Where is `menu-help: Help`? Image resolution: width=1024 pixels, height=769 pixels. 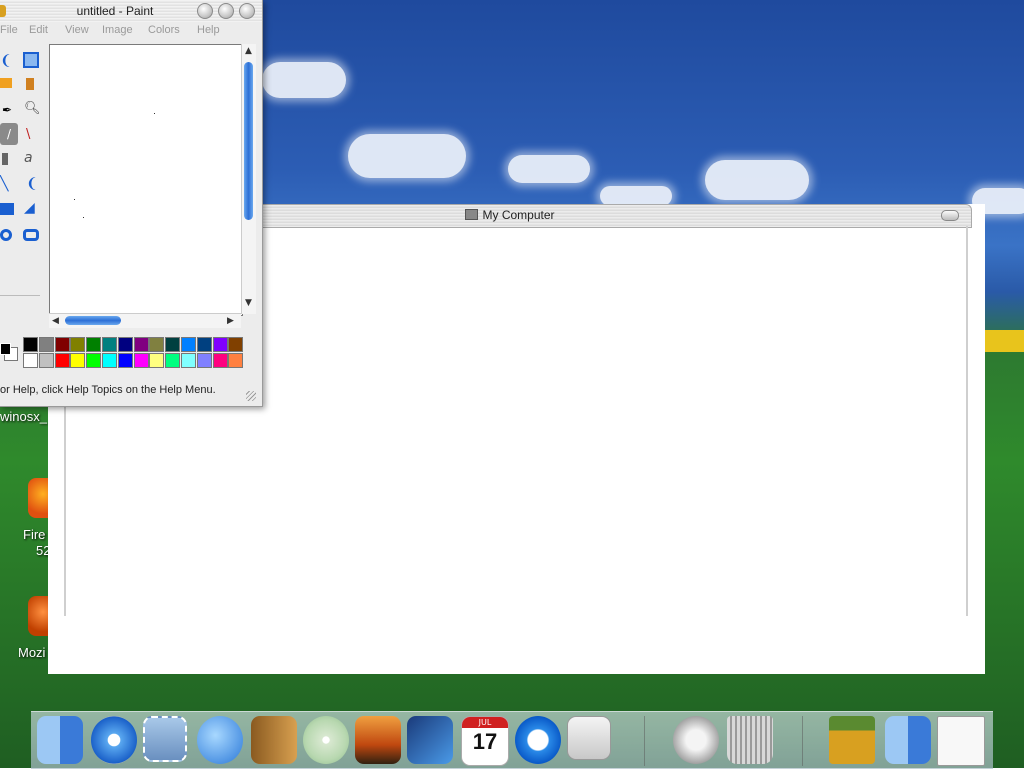
menu-help: Help is located at coordinates (208, 30).